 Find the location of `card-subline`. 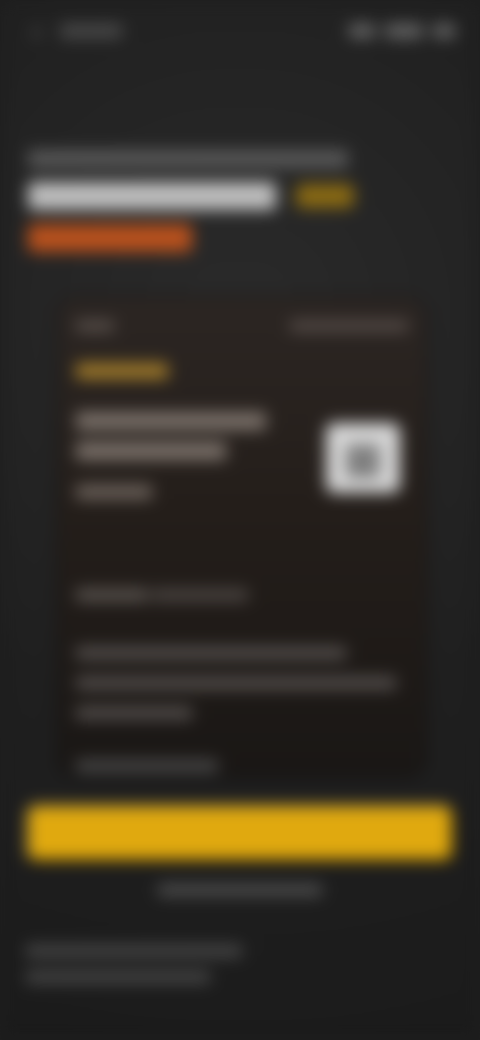

card-subline is located at coordinates (114, 492).